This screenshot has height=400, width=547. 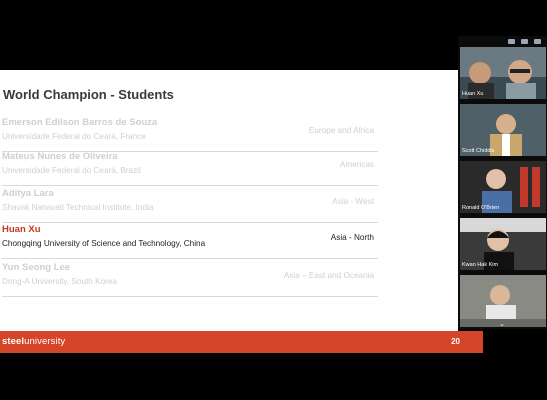 I want to click on student-university: Dong-A University, South Korea, so click(x=59, y=281).